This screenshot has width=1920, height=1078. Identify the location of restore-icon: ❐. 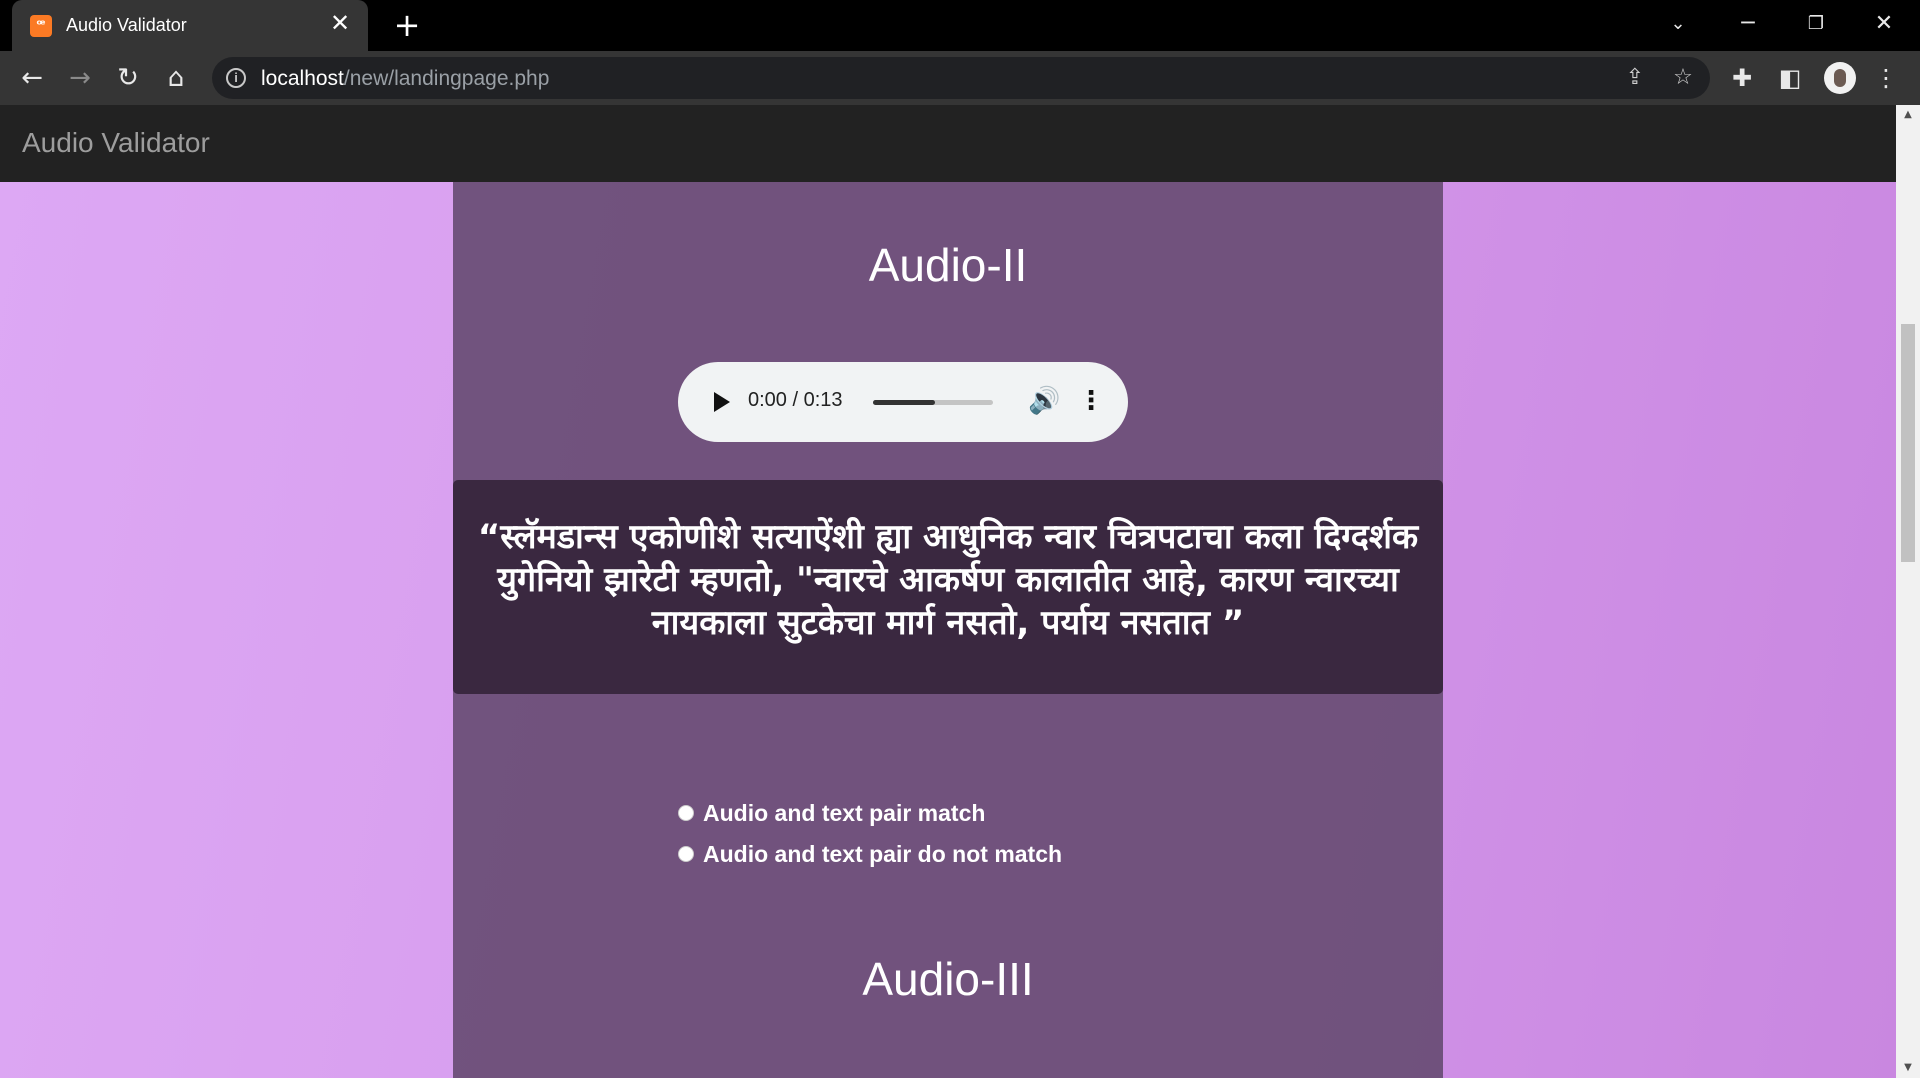
(1816, 24).